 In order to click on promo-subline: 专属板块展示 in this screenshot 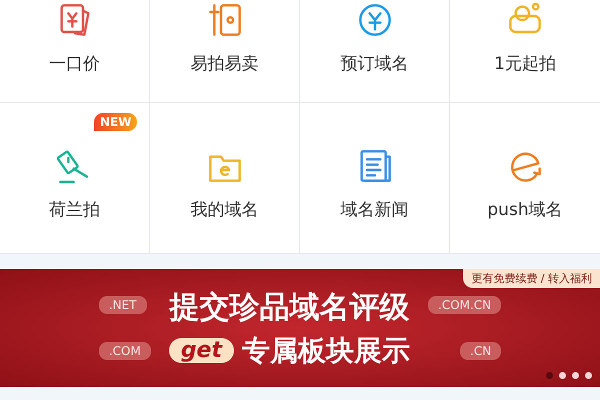, I will do `click(326, 350)`.